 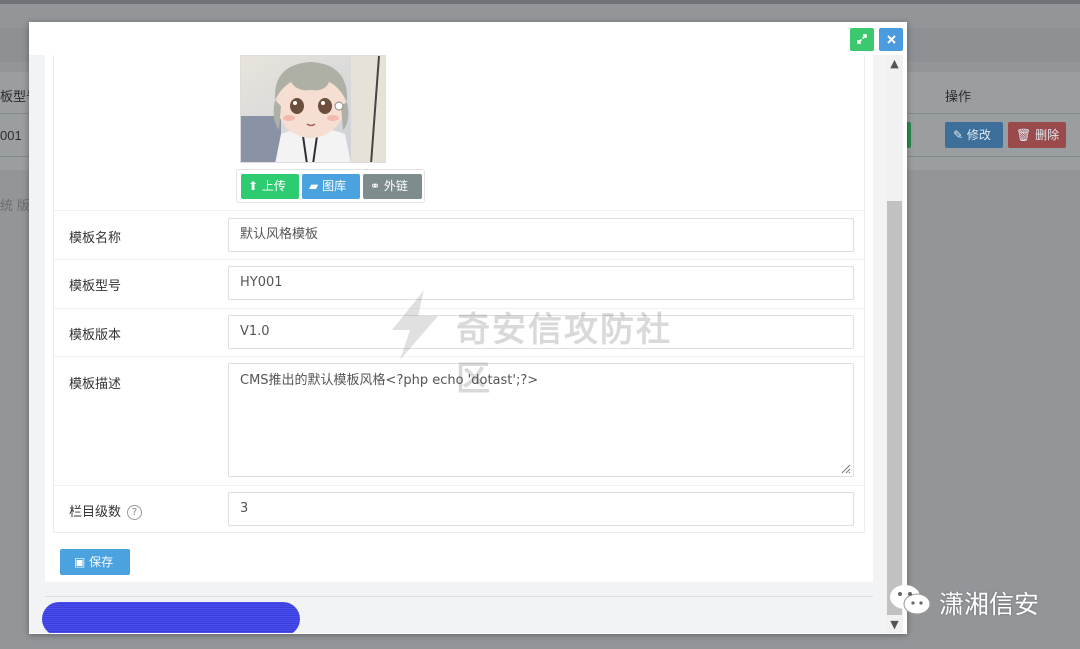 I want to click on footer-divider, so click(x=459, y=596).